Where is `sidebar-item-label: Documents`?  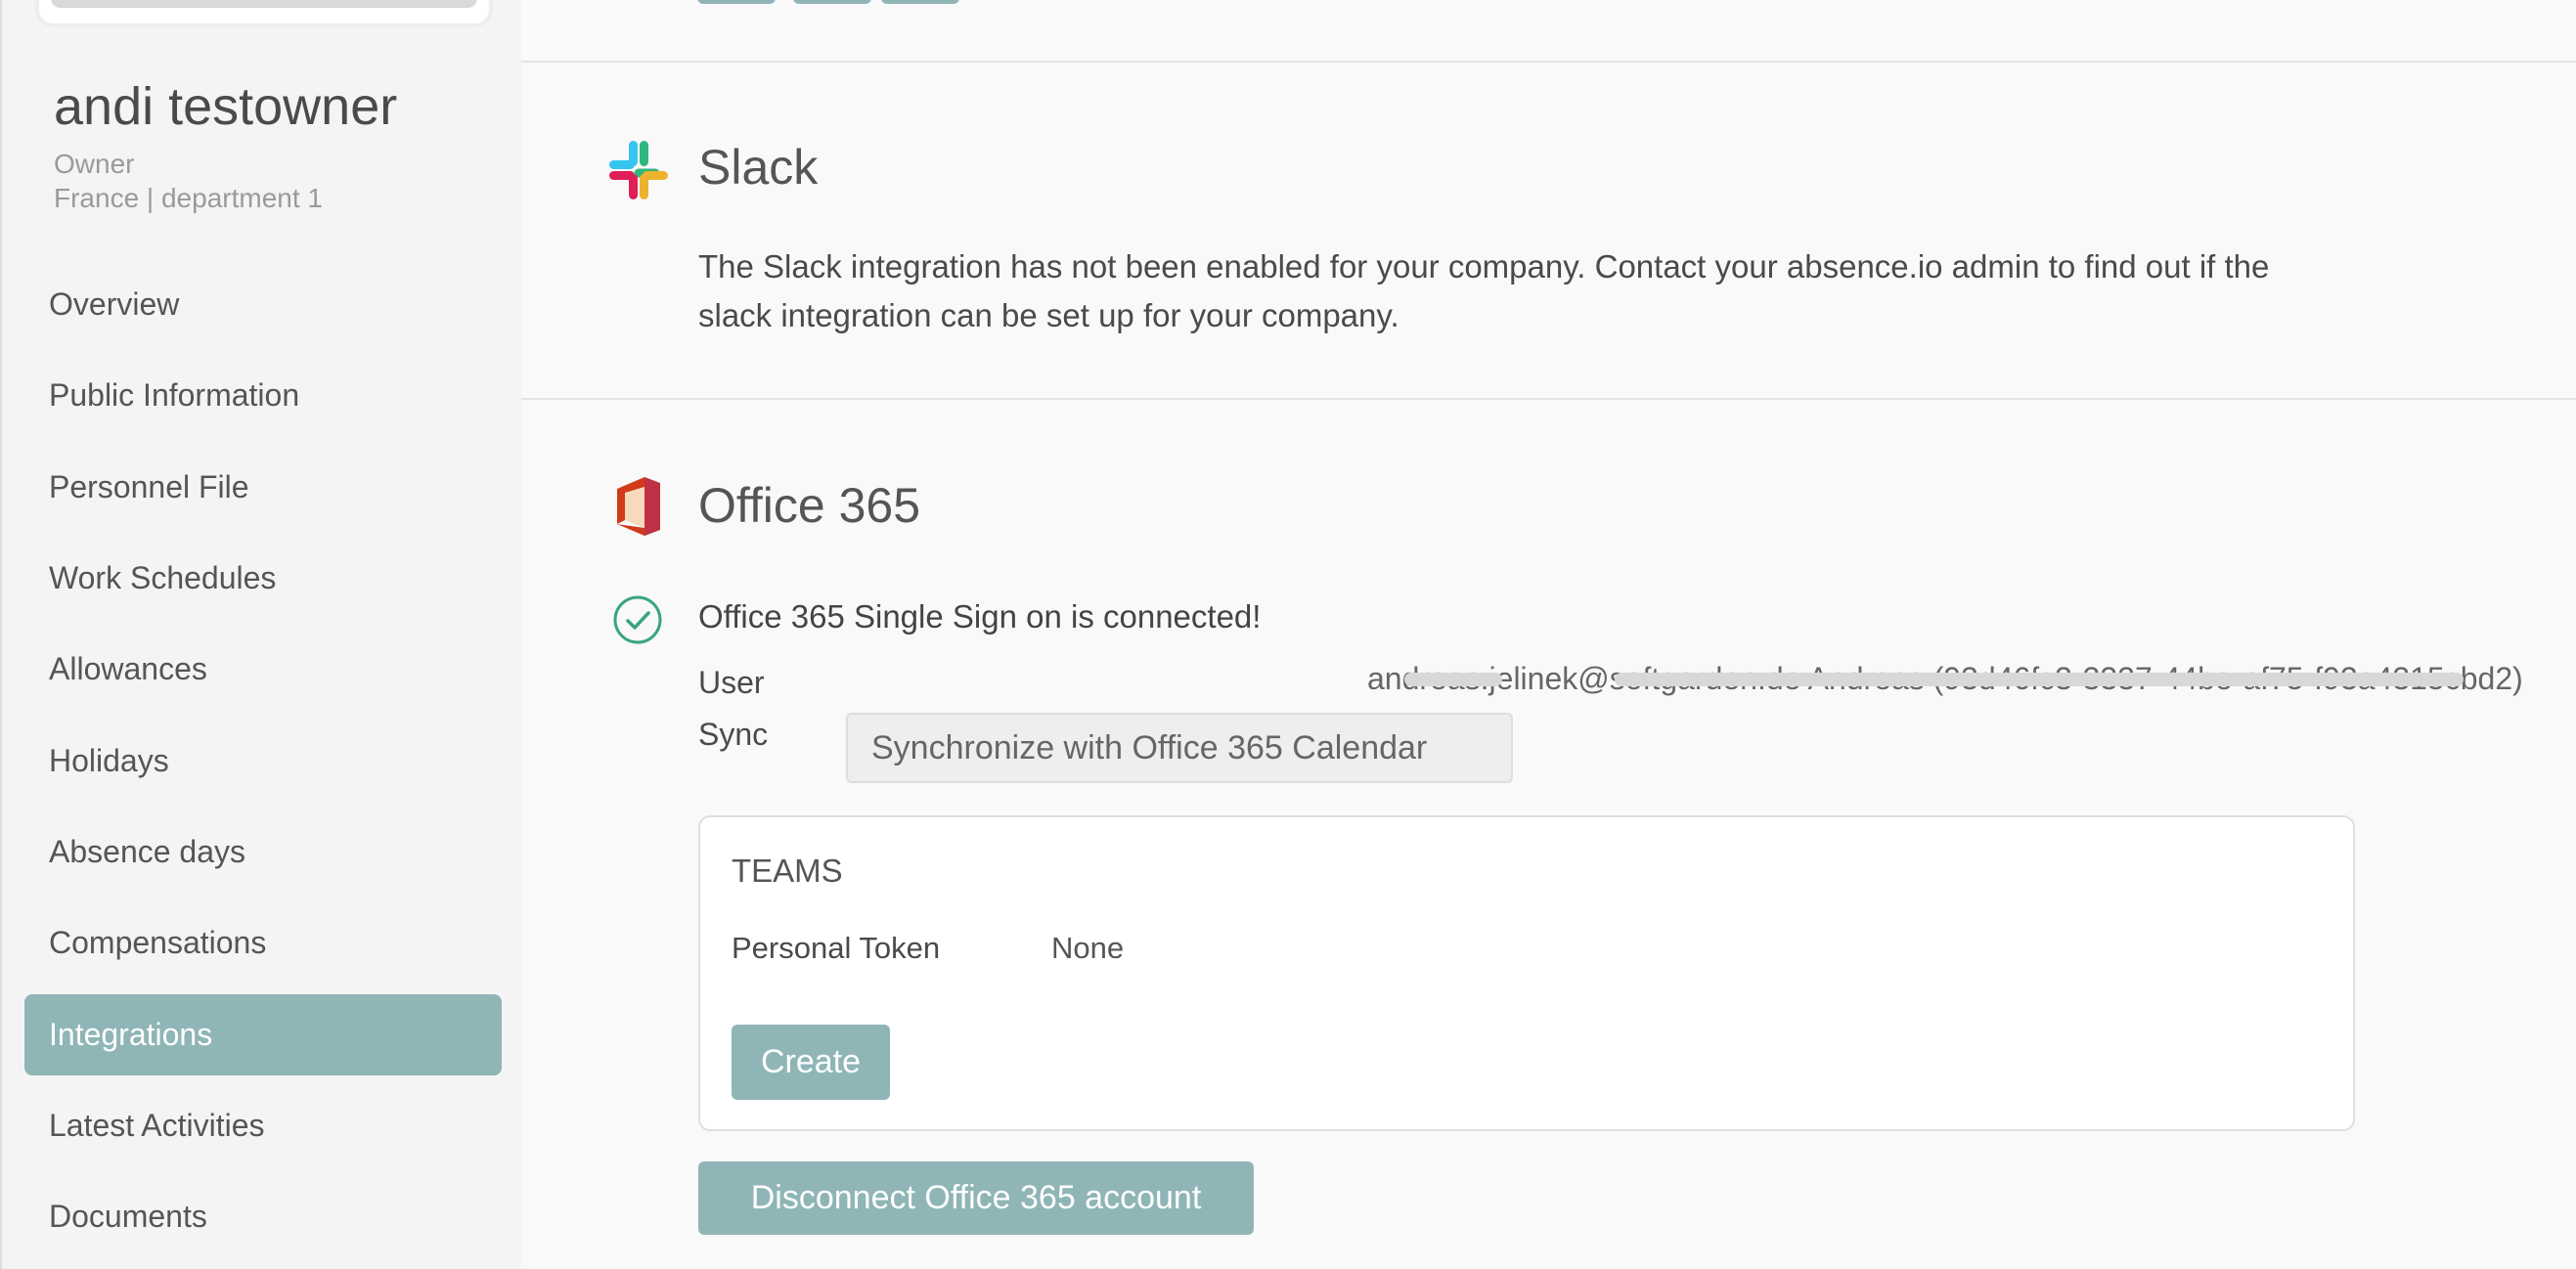
sidebar-item-label: Documents is located at coordinates (128, 1216).